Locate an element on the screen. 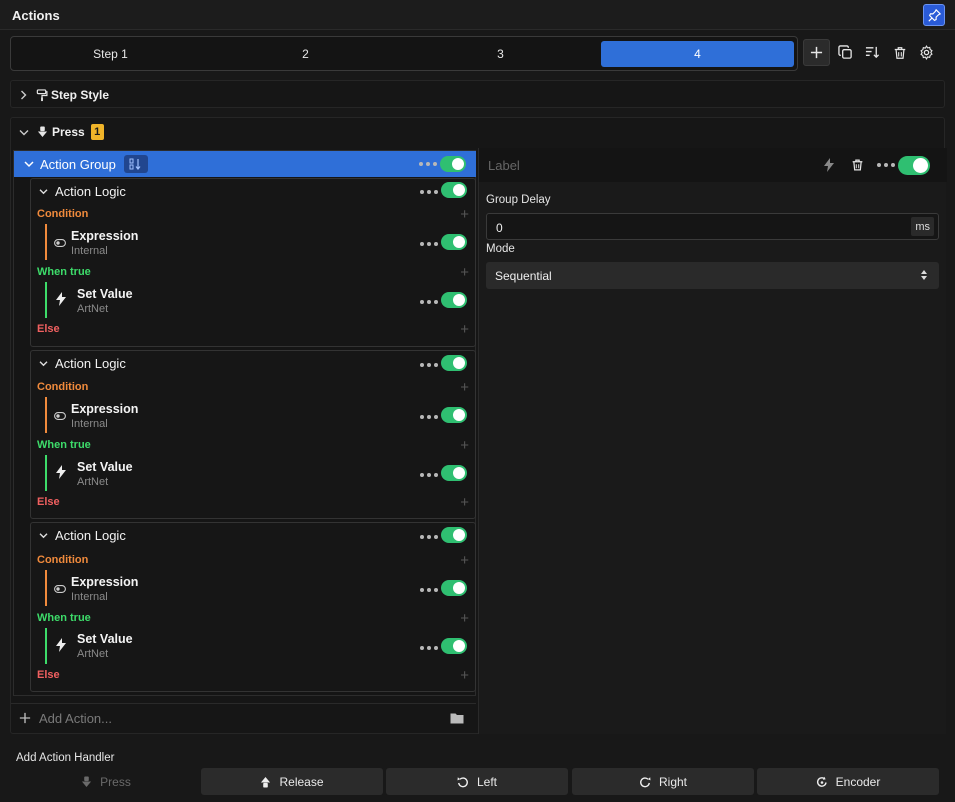  sort-numeric-icon is located at coordinates (136, 164).